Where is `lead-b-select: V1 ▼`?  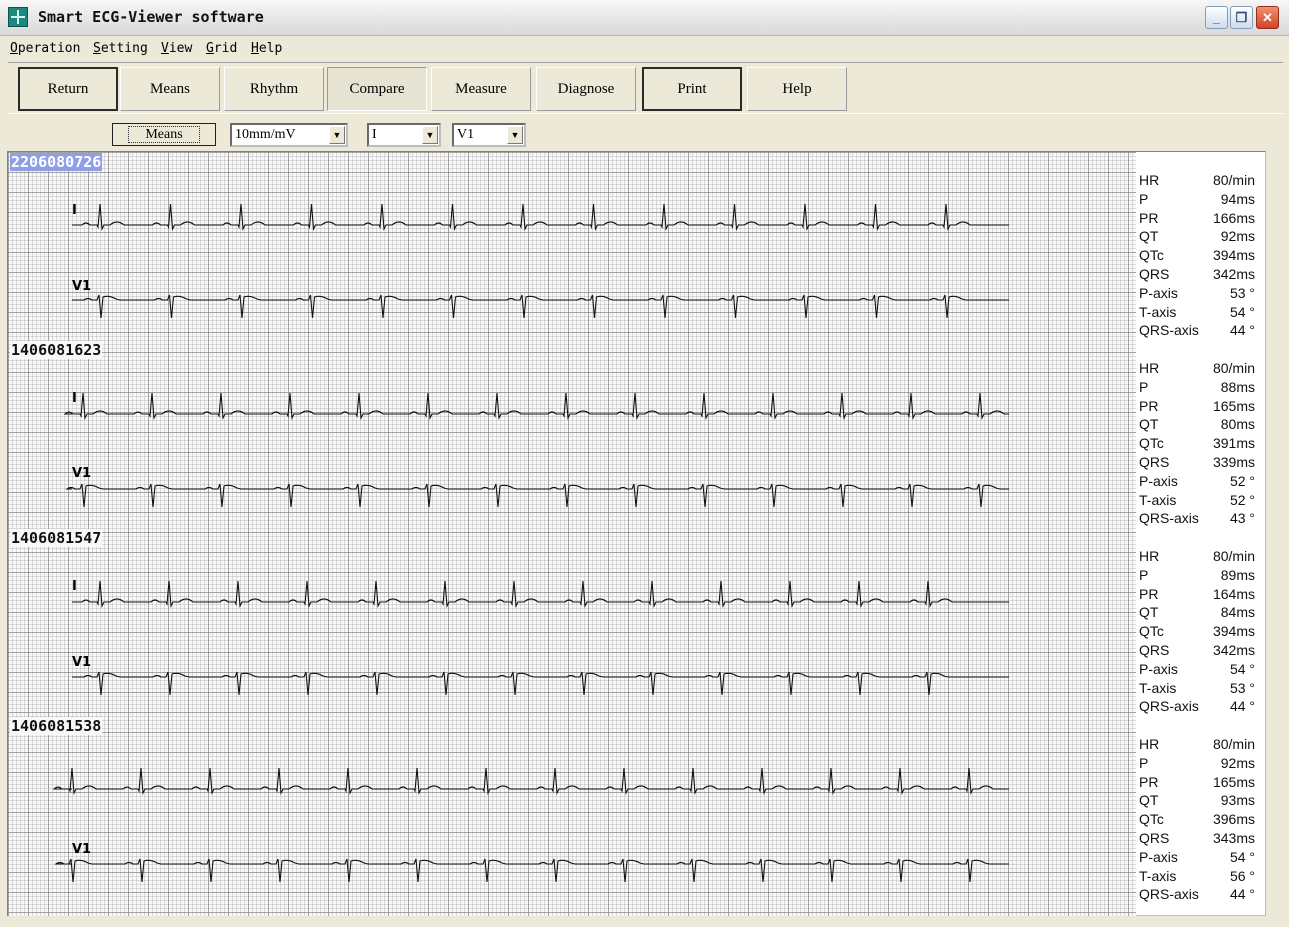
lead-b-select: V1 ▼ is located at coordinates (489, 135).